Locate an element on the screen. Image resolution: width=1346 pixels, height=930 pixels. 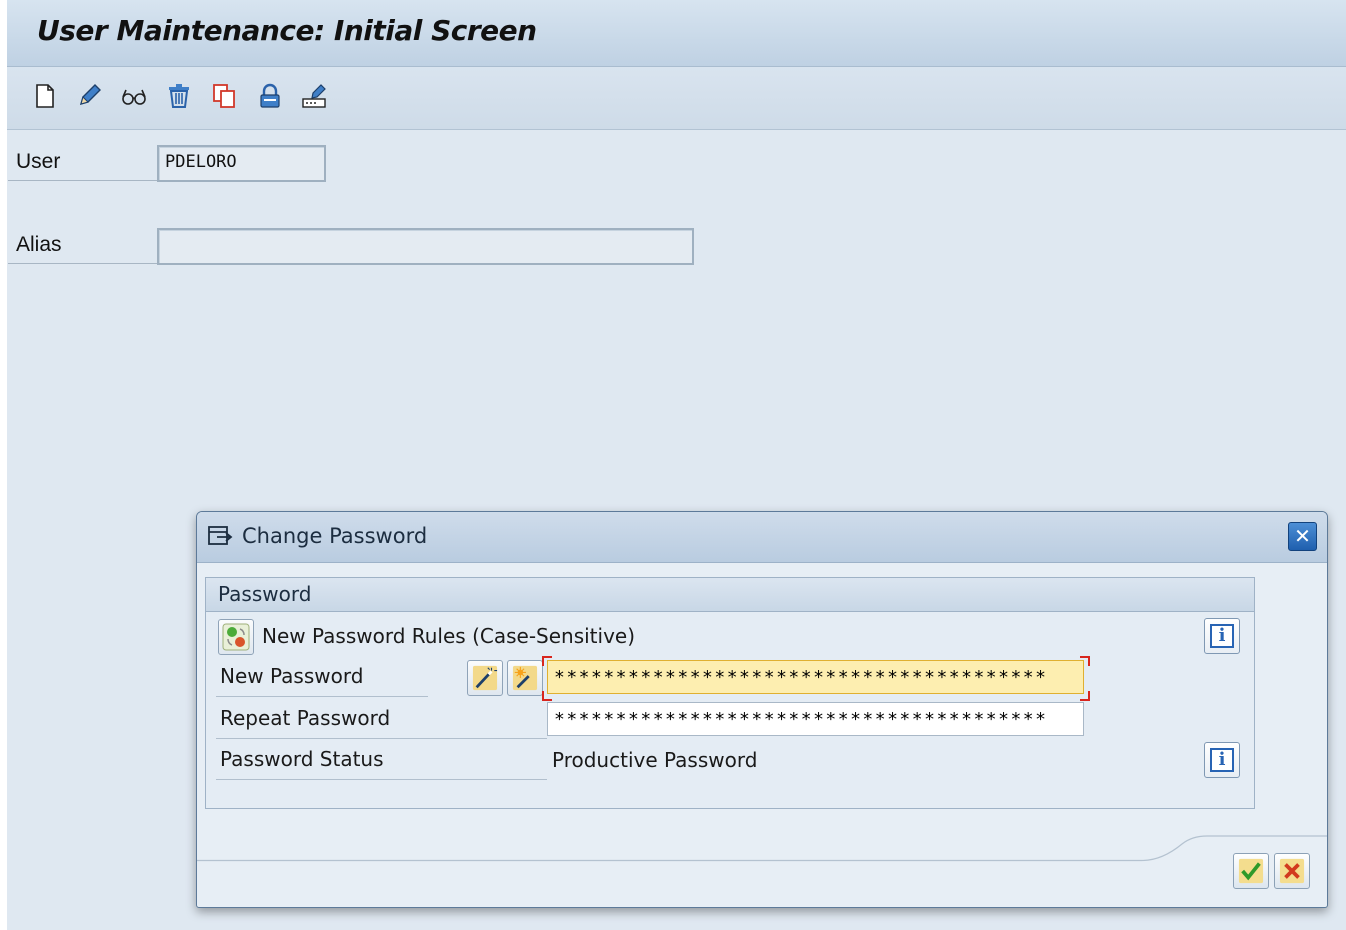
cancel-icon is located at coordinates (1292, 871).